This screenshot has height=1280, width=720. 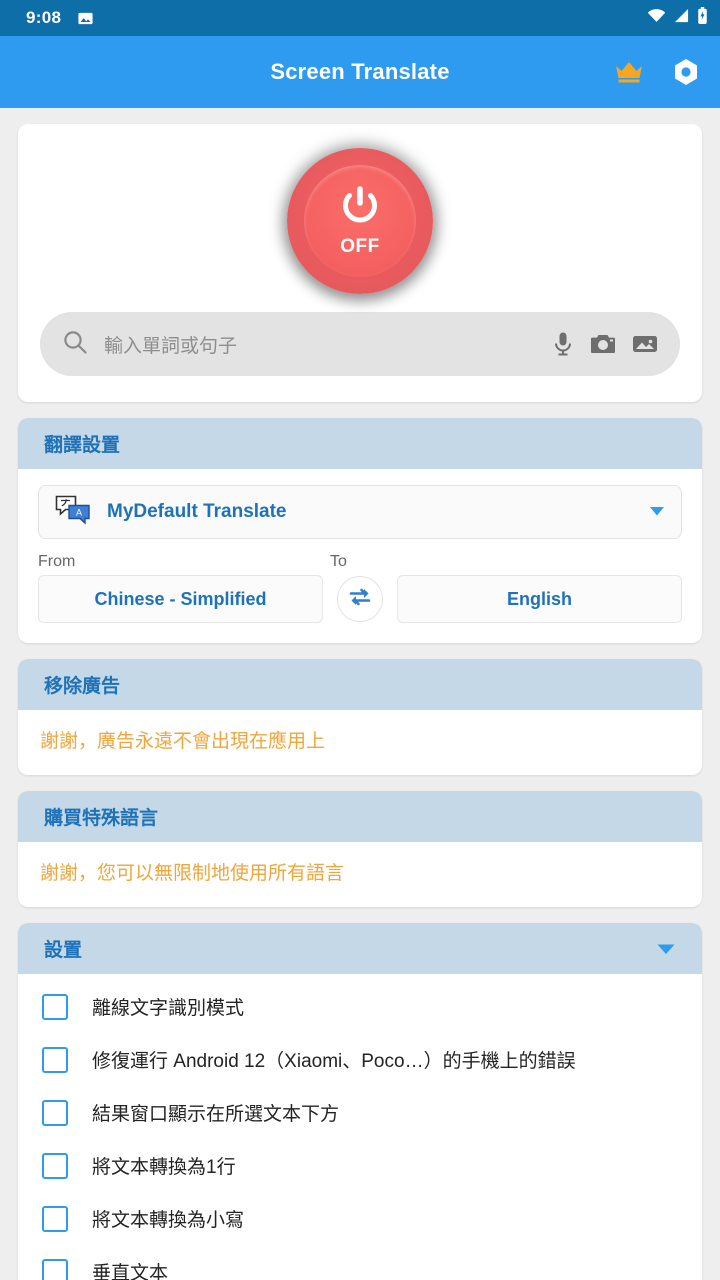 I want to click on list-item: 將文本轉換為1行, so click(x=360, y=1165).